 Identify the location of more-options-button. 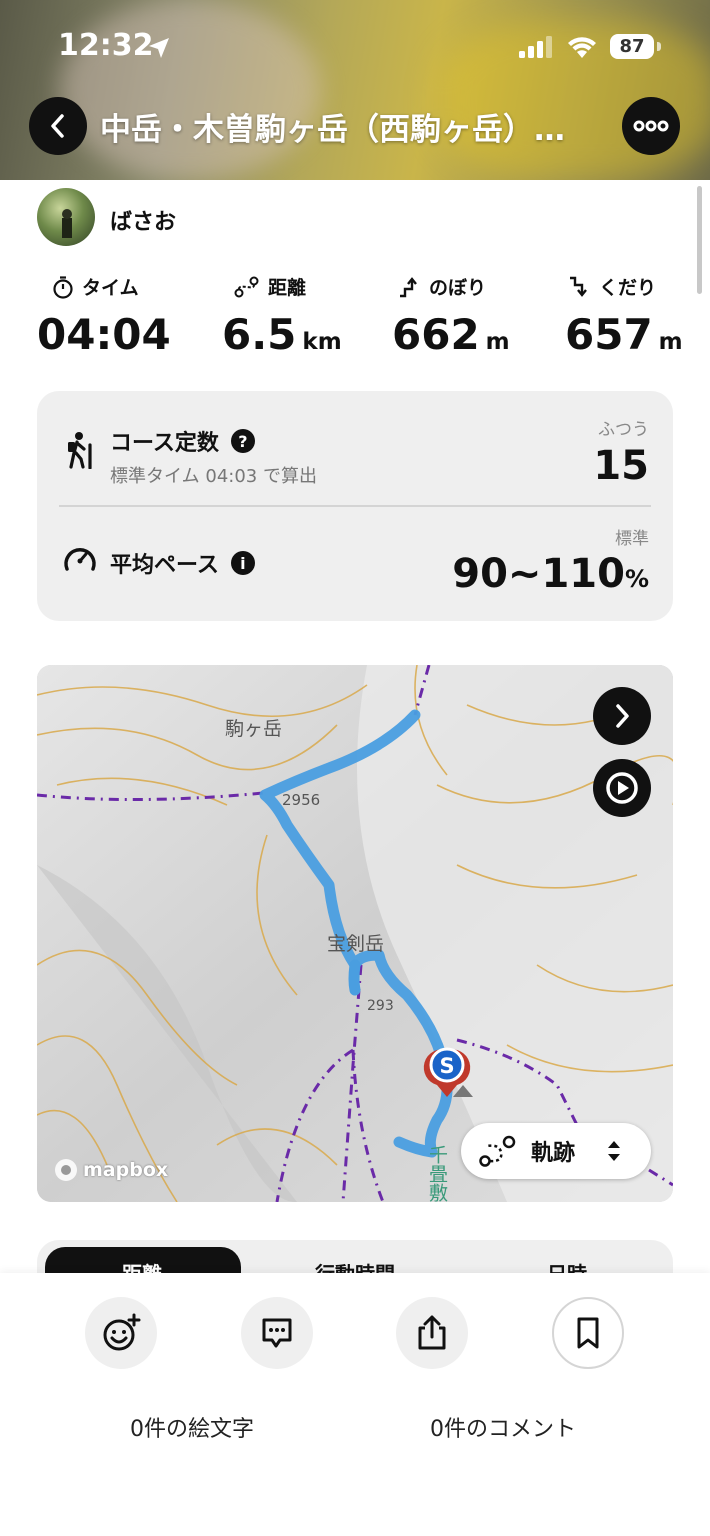
(651, 126).